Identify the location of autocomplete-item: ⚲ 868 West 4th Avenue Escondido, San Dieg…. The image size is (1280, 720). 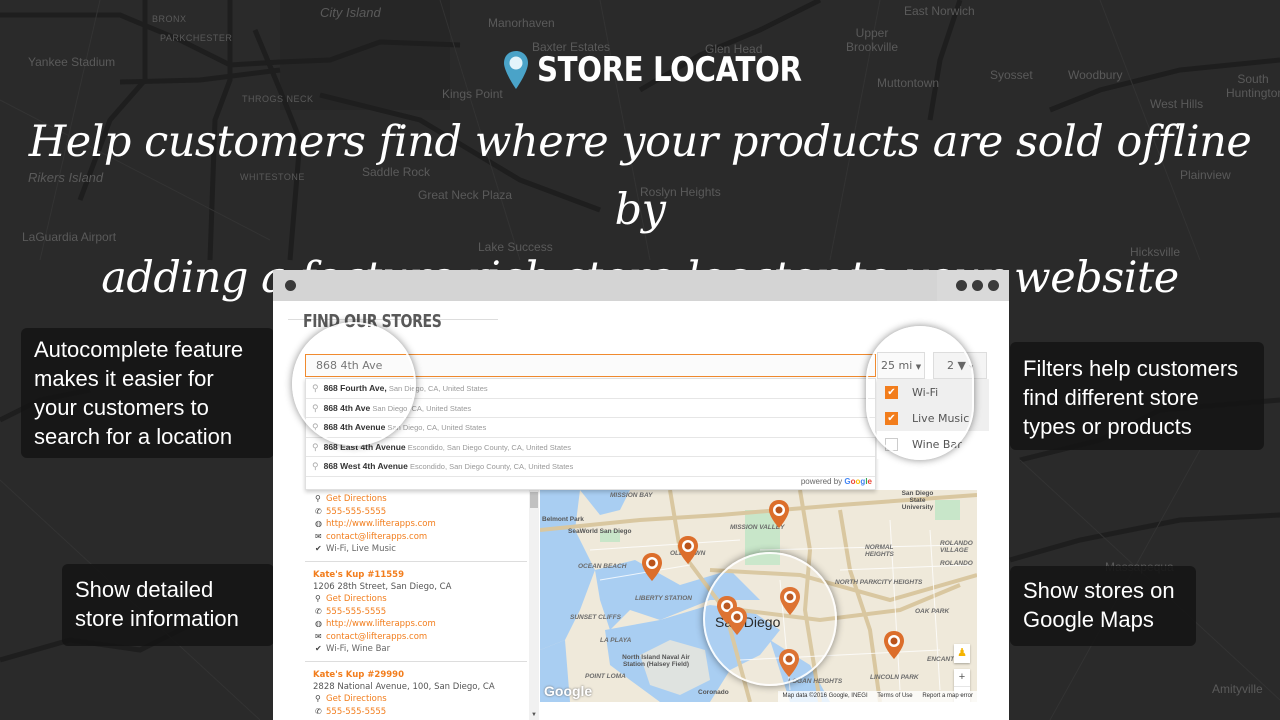
(590, 467).